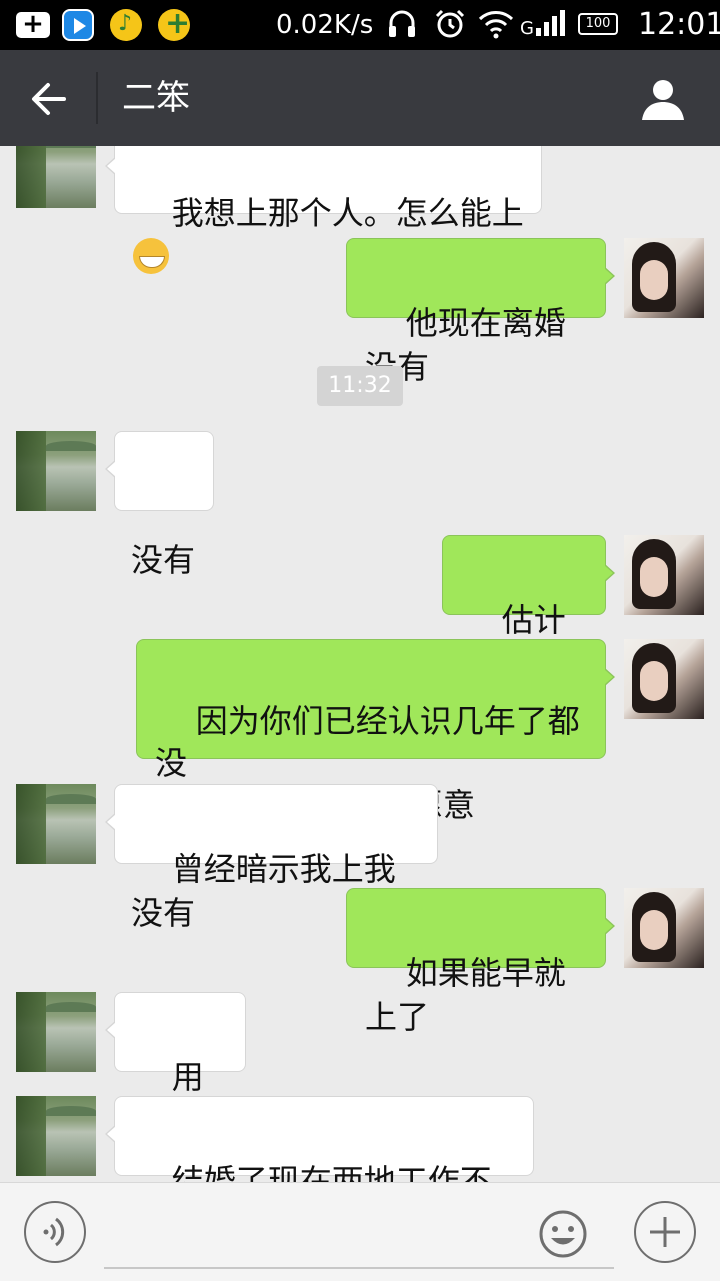 This screenshot has width=720, height=1281. Describe the element at coordinates (527, 28) in the screenshot. I see `svg-text: G` at that location.